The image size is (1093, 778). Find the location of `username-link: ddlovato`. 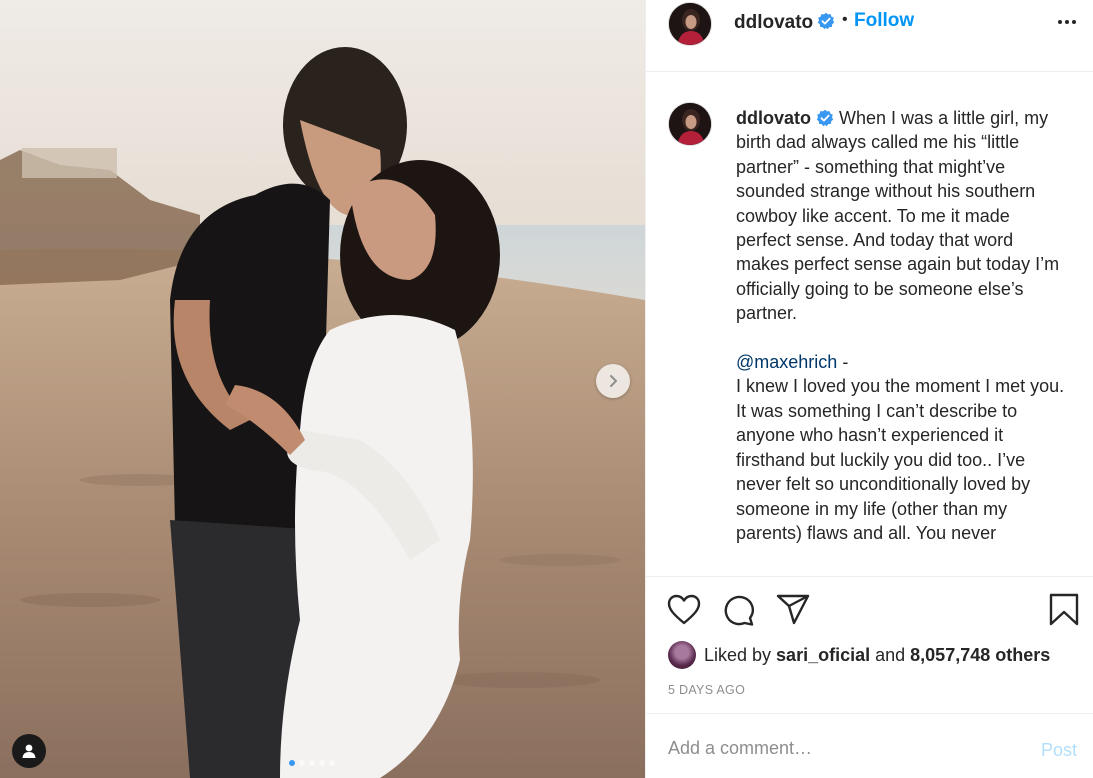

username-link: ddlovato is located at coordinates (773, 23).